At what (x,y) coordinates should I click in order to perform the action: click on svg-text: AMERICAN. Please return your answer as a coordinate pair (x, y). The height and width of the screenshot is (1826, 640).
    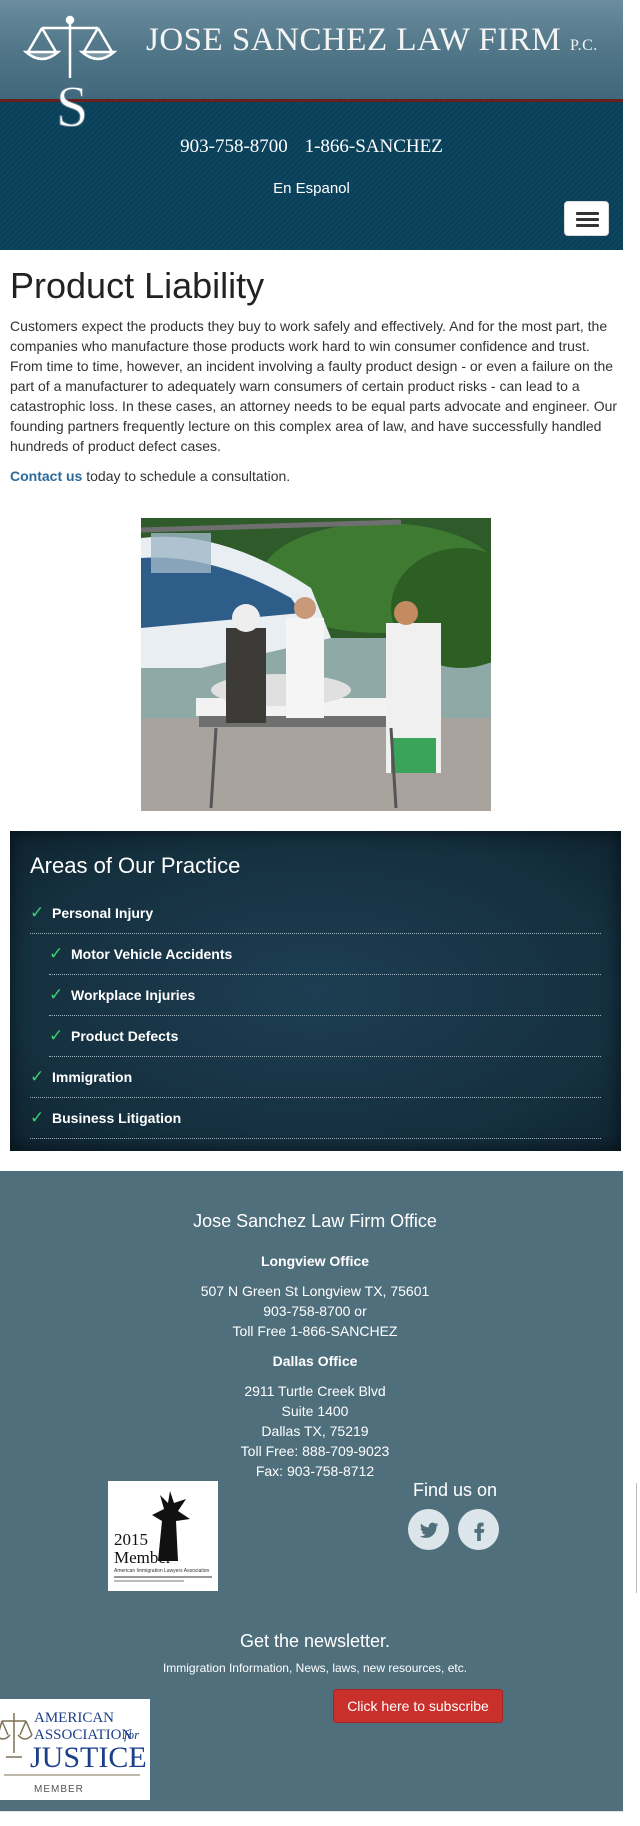
    Looking at the image, I should click on (74, 1718).